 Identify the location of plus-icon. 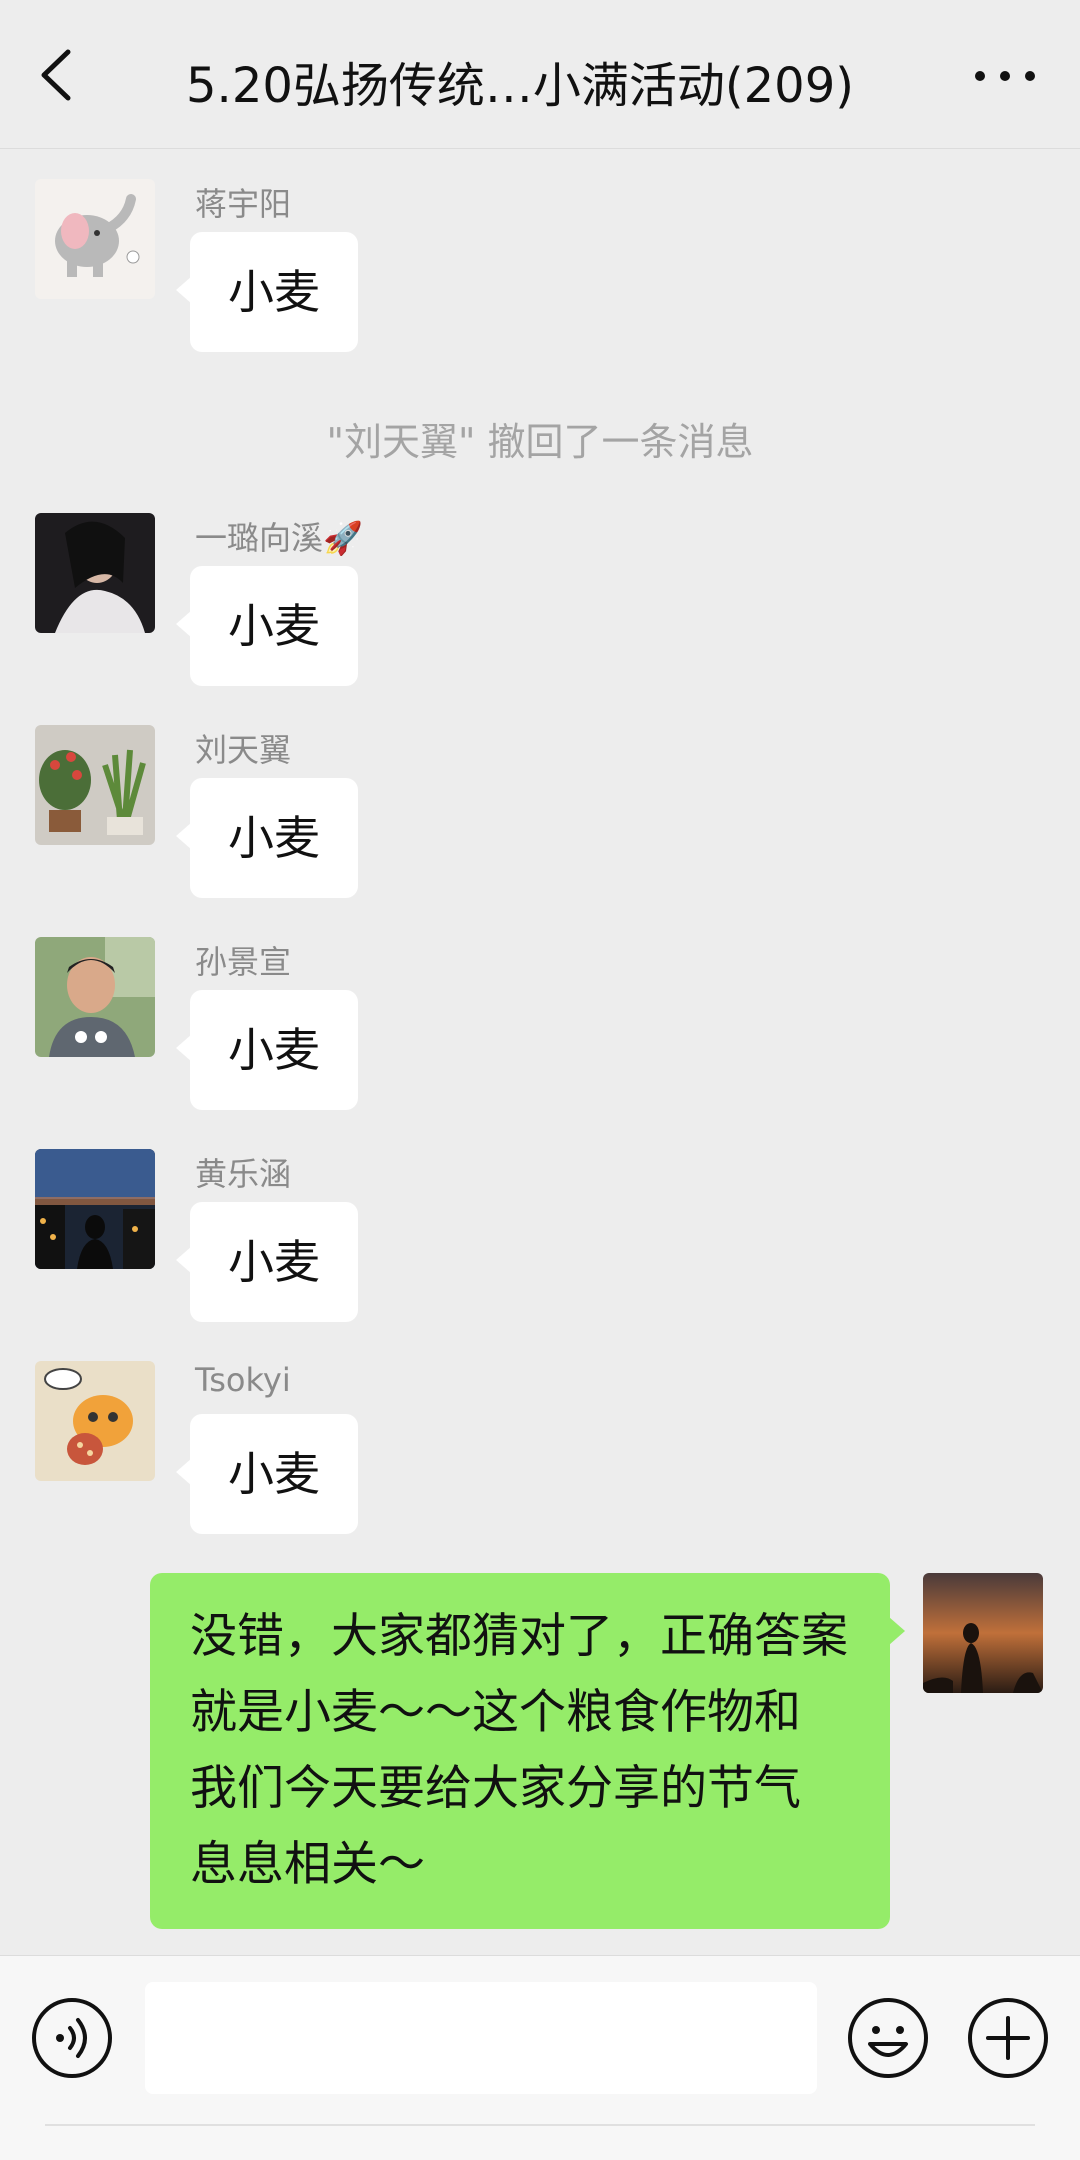
(1008, 2038).